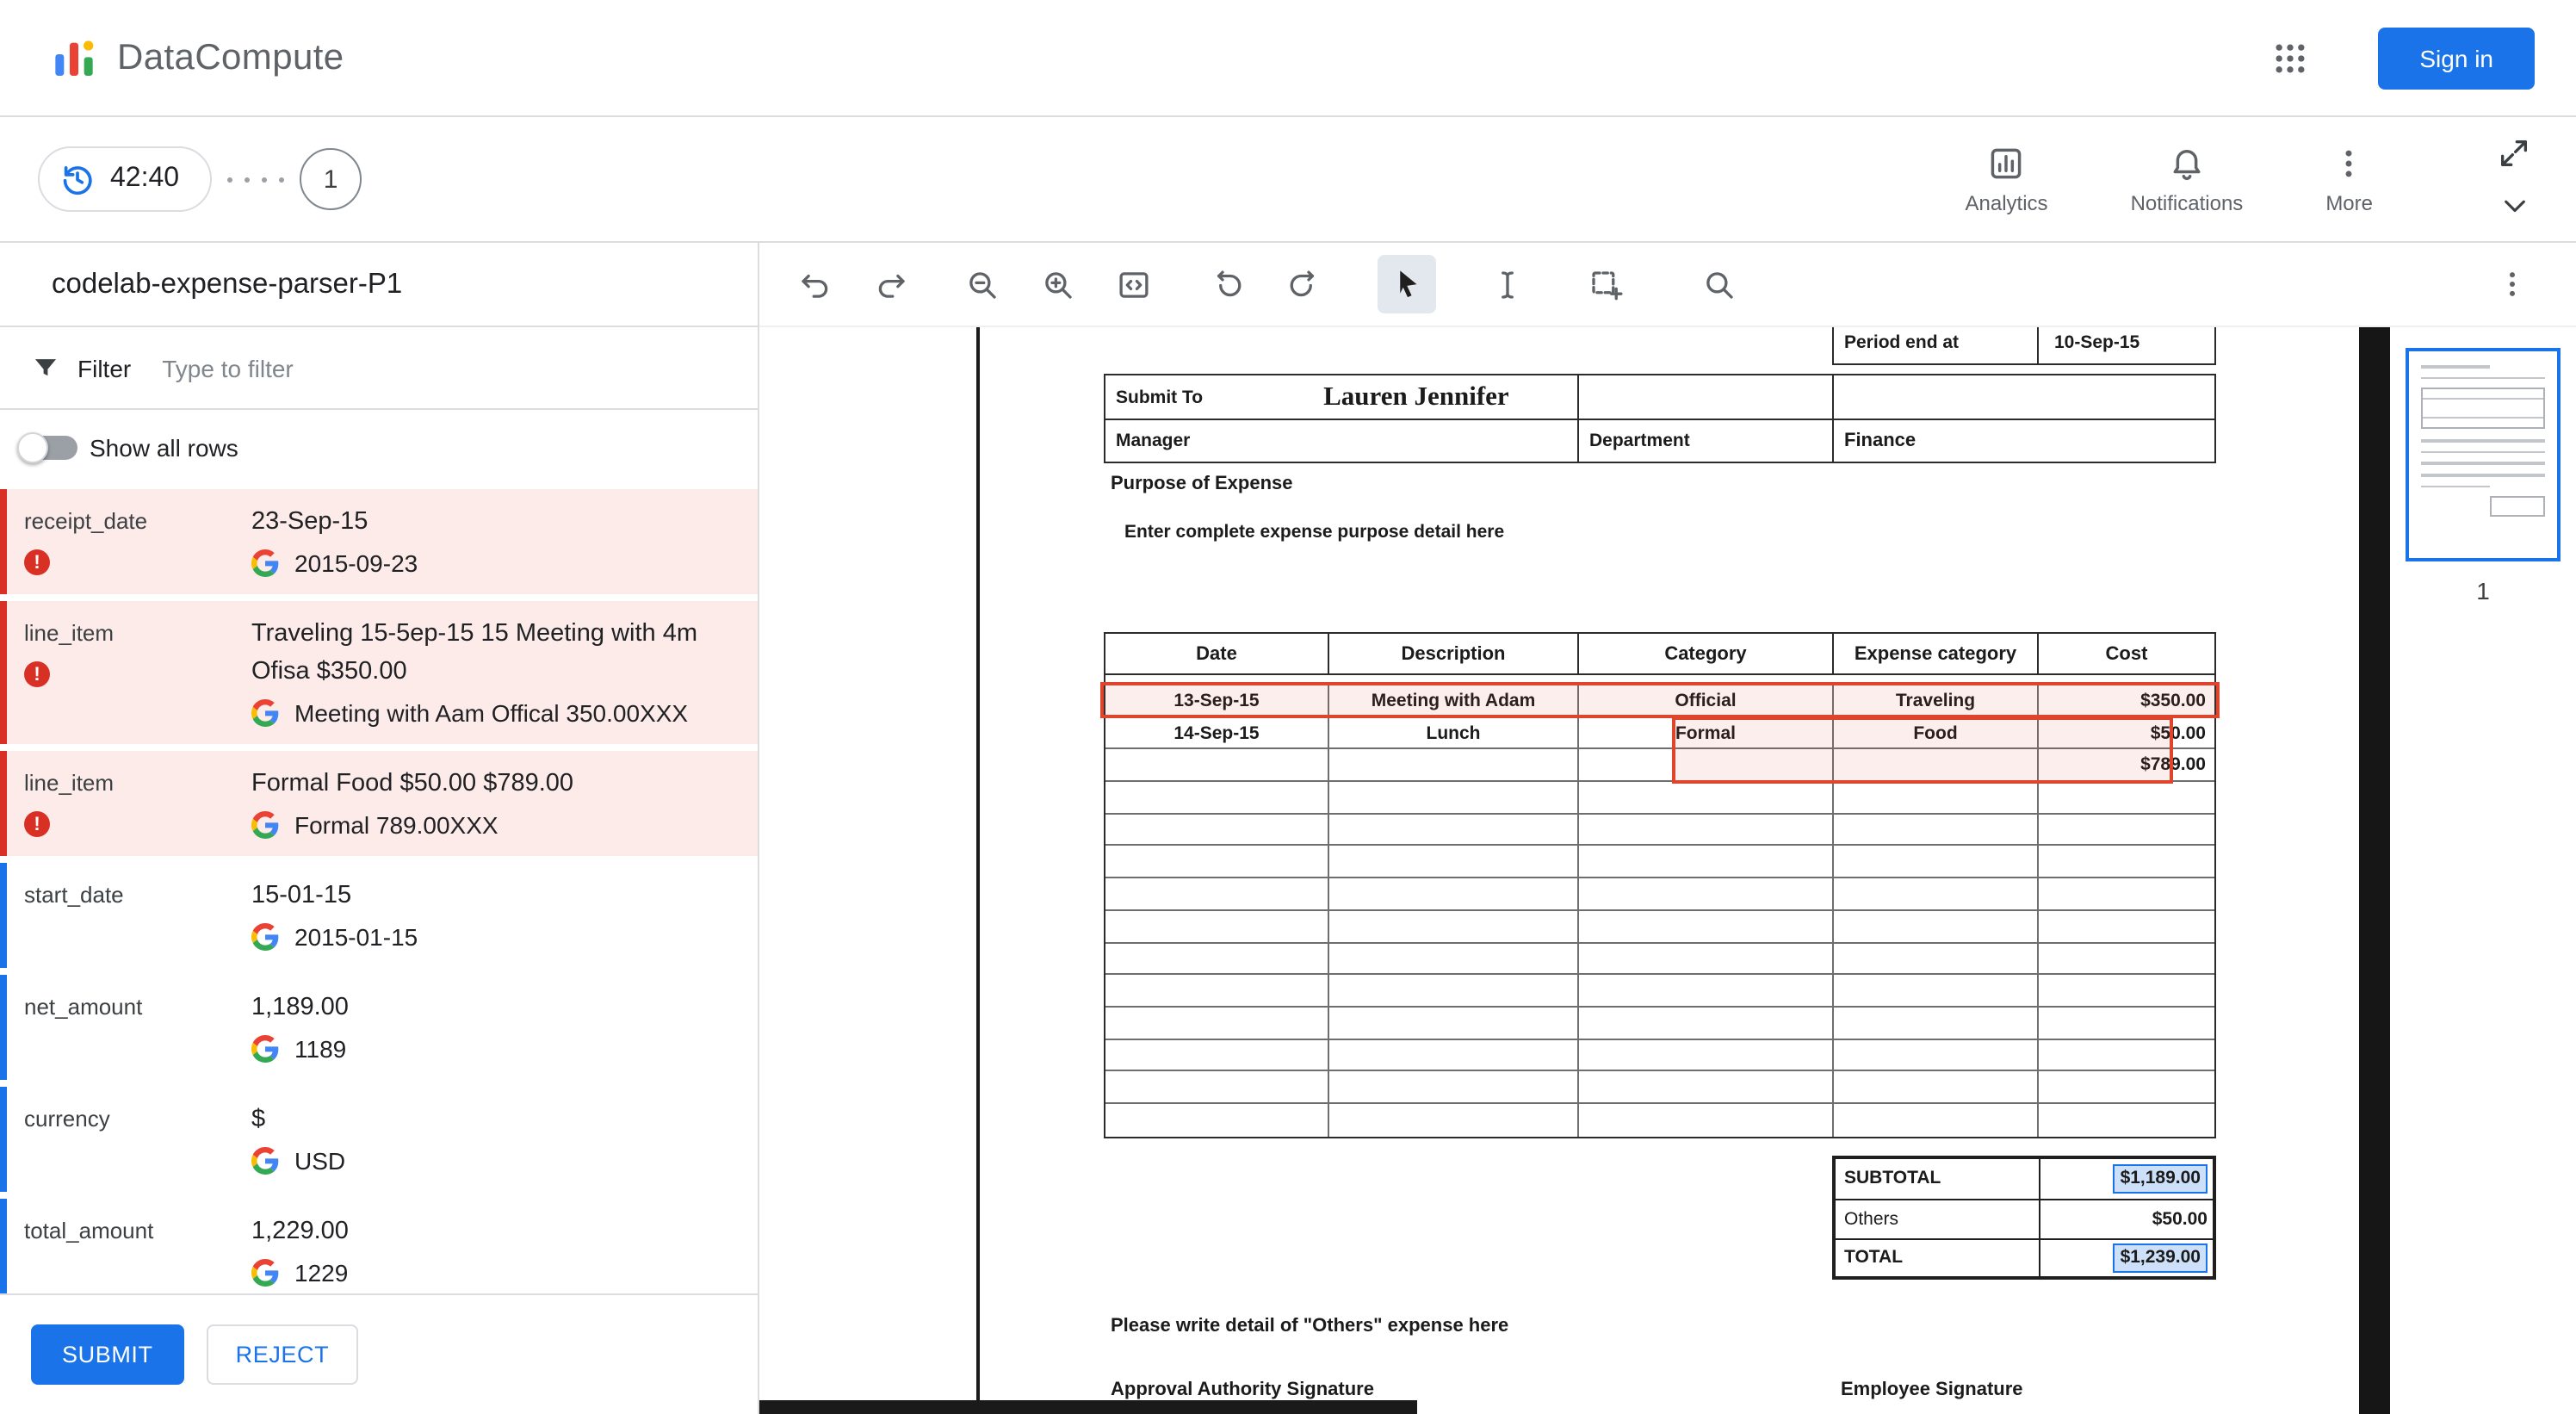  Describe the element at coordinates (379, 447) in the screenshot. I see `show-all-rows-row: Show all rows` at that location.